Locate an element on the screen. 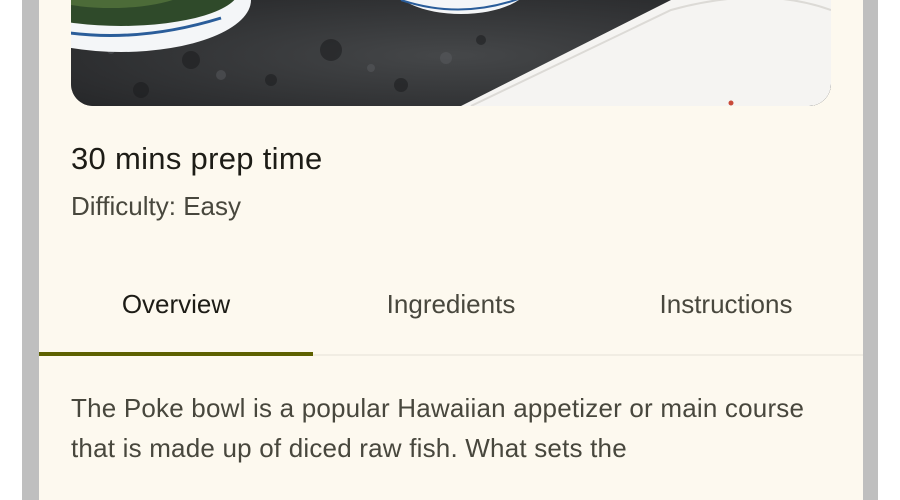  difficulty-label: Difficulty: Easy is located at coordinates (156, 206).